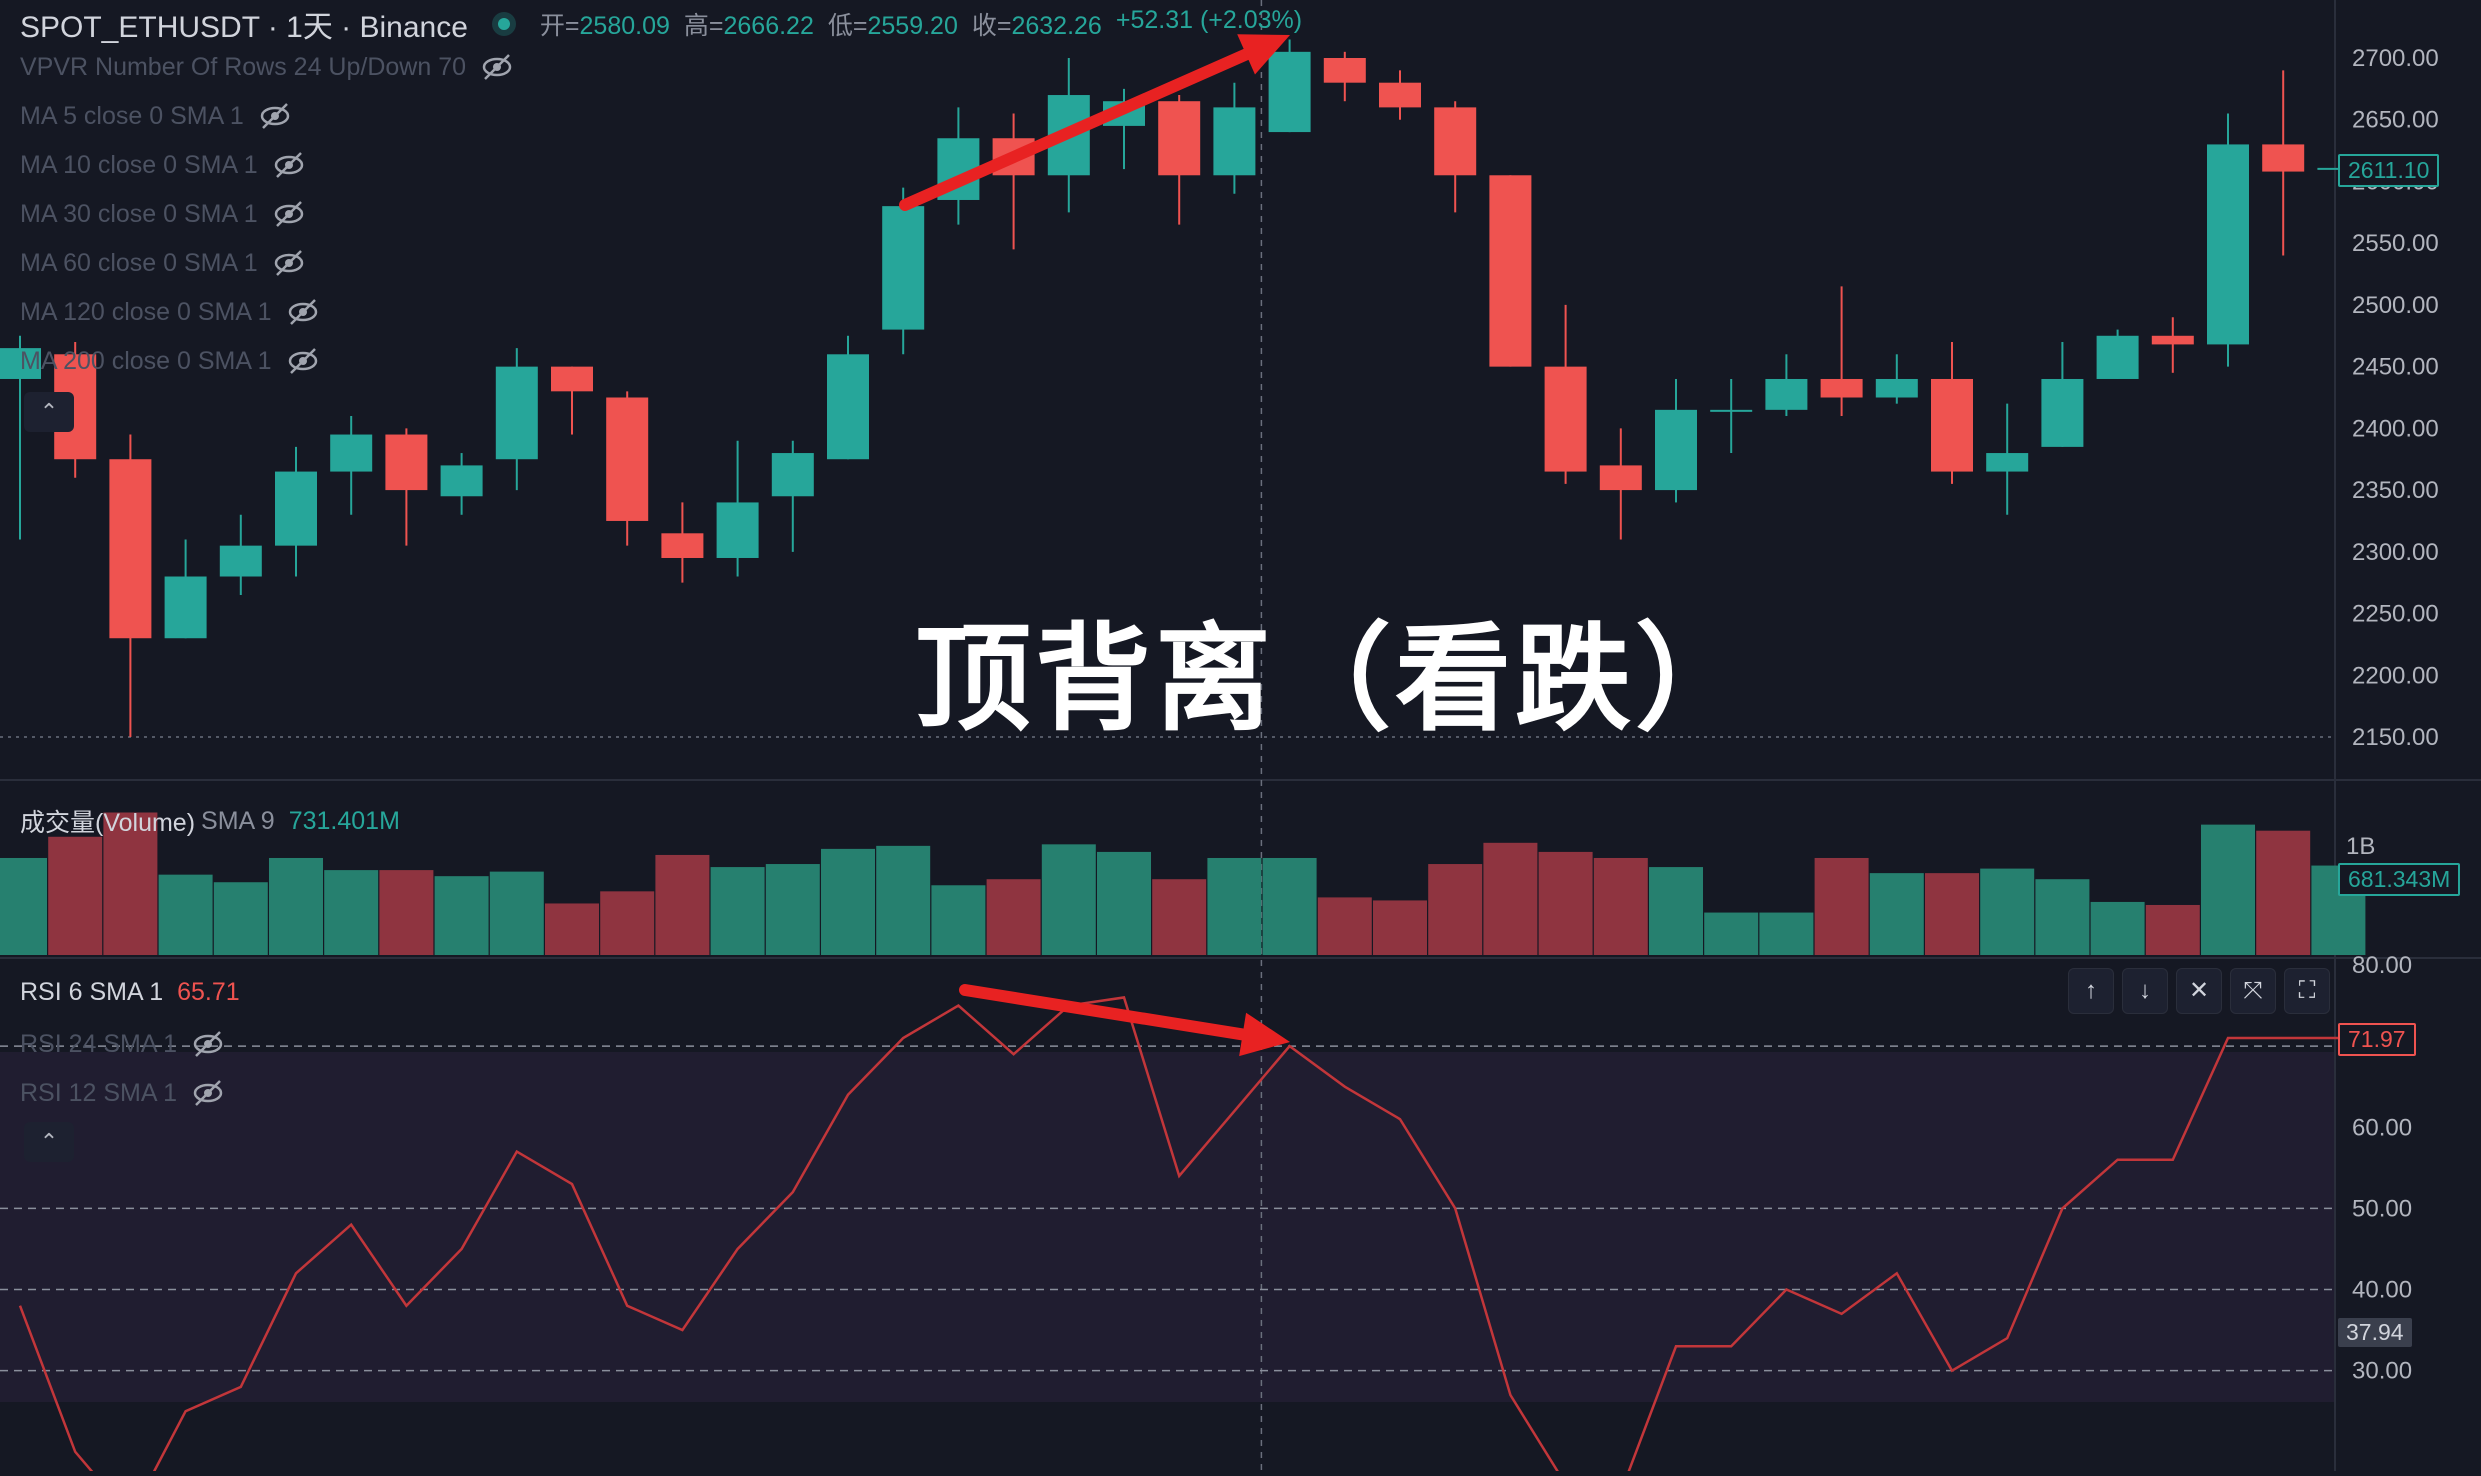 The height and width of the screenshot is (1476, 2481). I want to click on indicator-legend-item: MA 5 close 0 SMA 1, so click(156, 116).